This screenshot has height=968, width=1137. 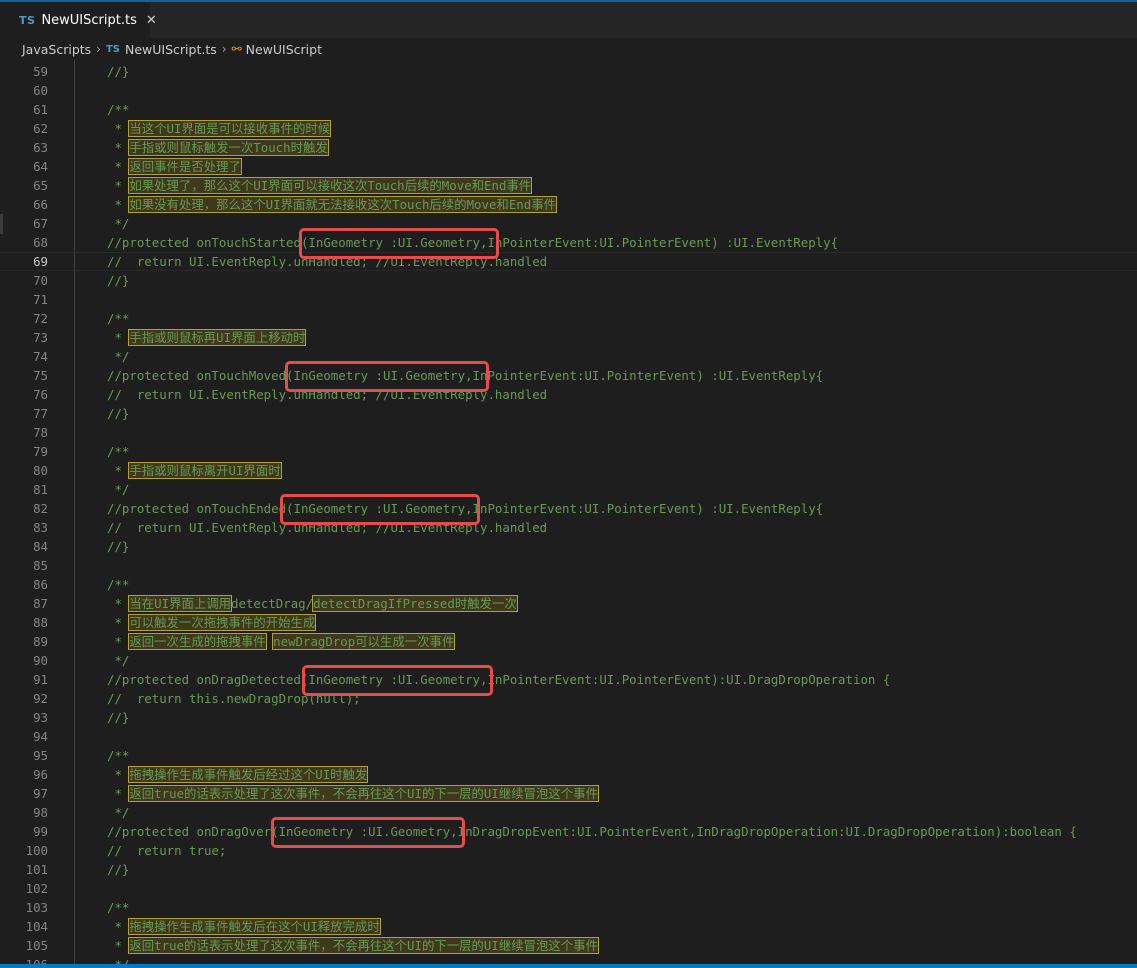 What do you see at coordinates (40, 128) in the screenshot?
I see `line-number: 62` at bounding box center [40, 128].